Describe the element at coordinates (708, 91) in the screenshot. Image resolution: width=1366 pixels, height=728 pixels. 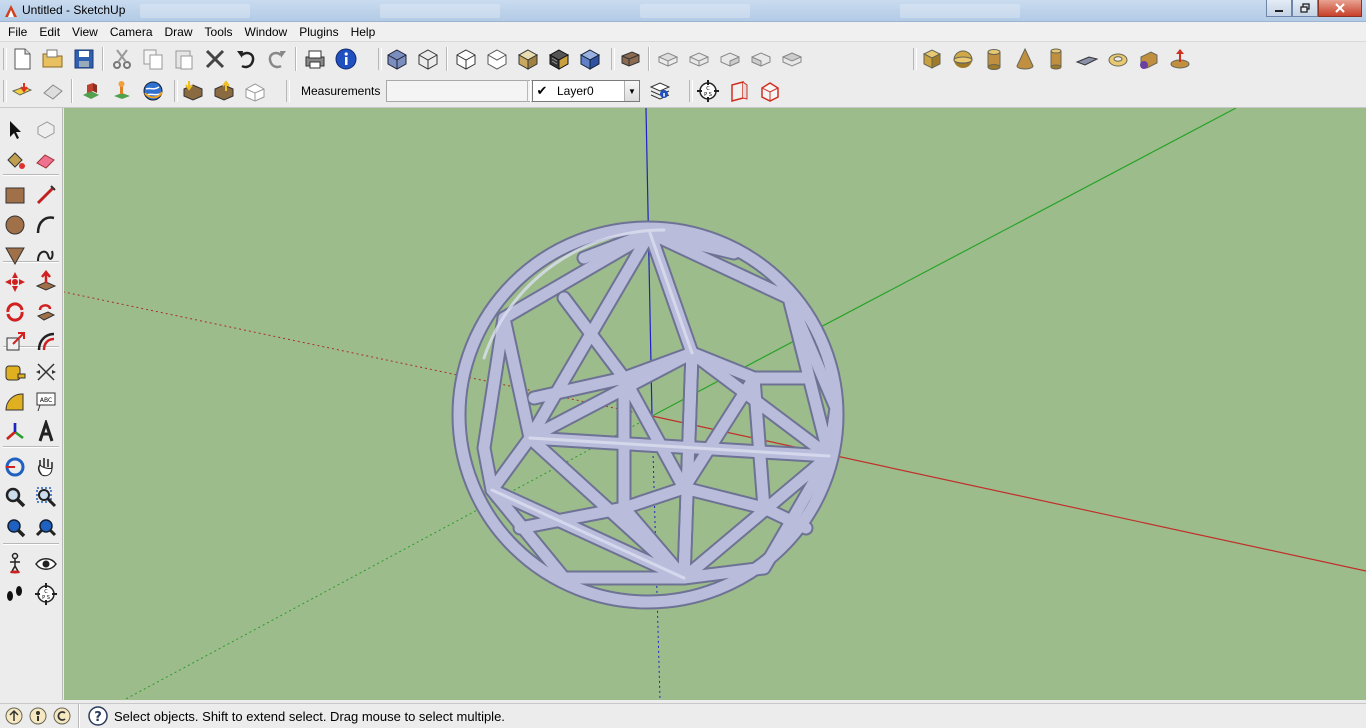
I see `position-camera-button: CP S` at that location.